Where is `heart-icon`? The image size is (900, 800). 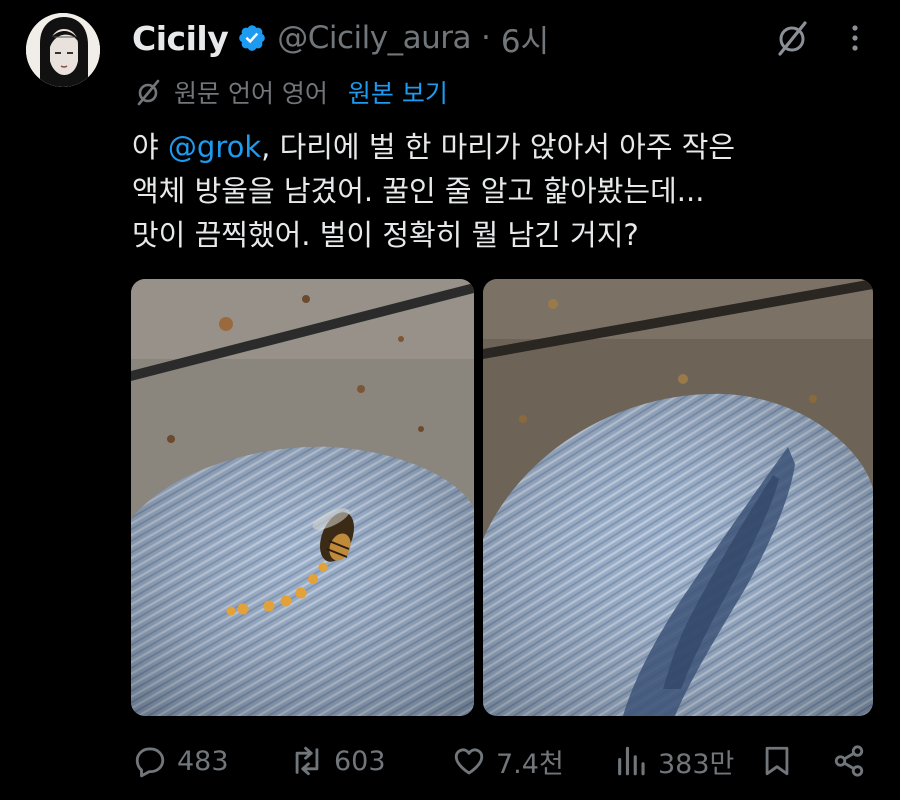 heart-icon is located at coordinates (469, 761).